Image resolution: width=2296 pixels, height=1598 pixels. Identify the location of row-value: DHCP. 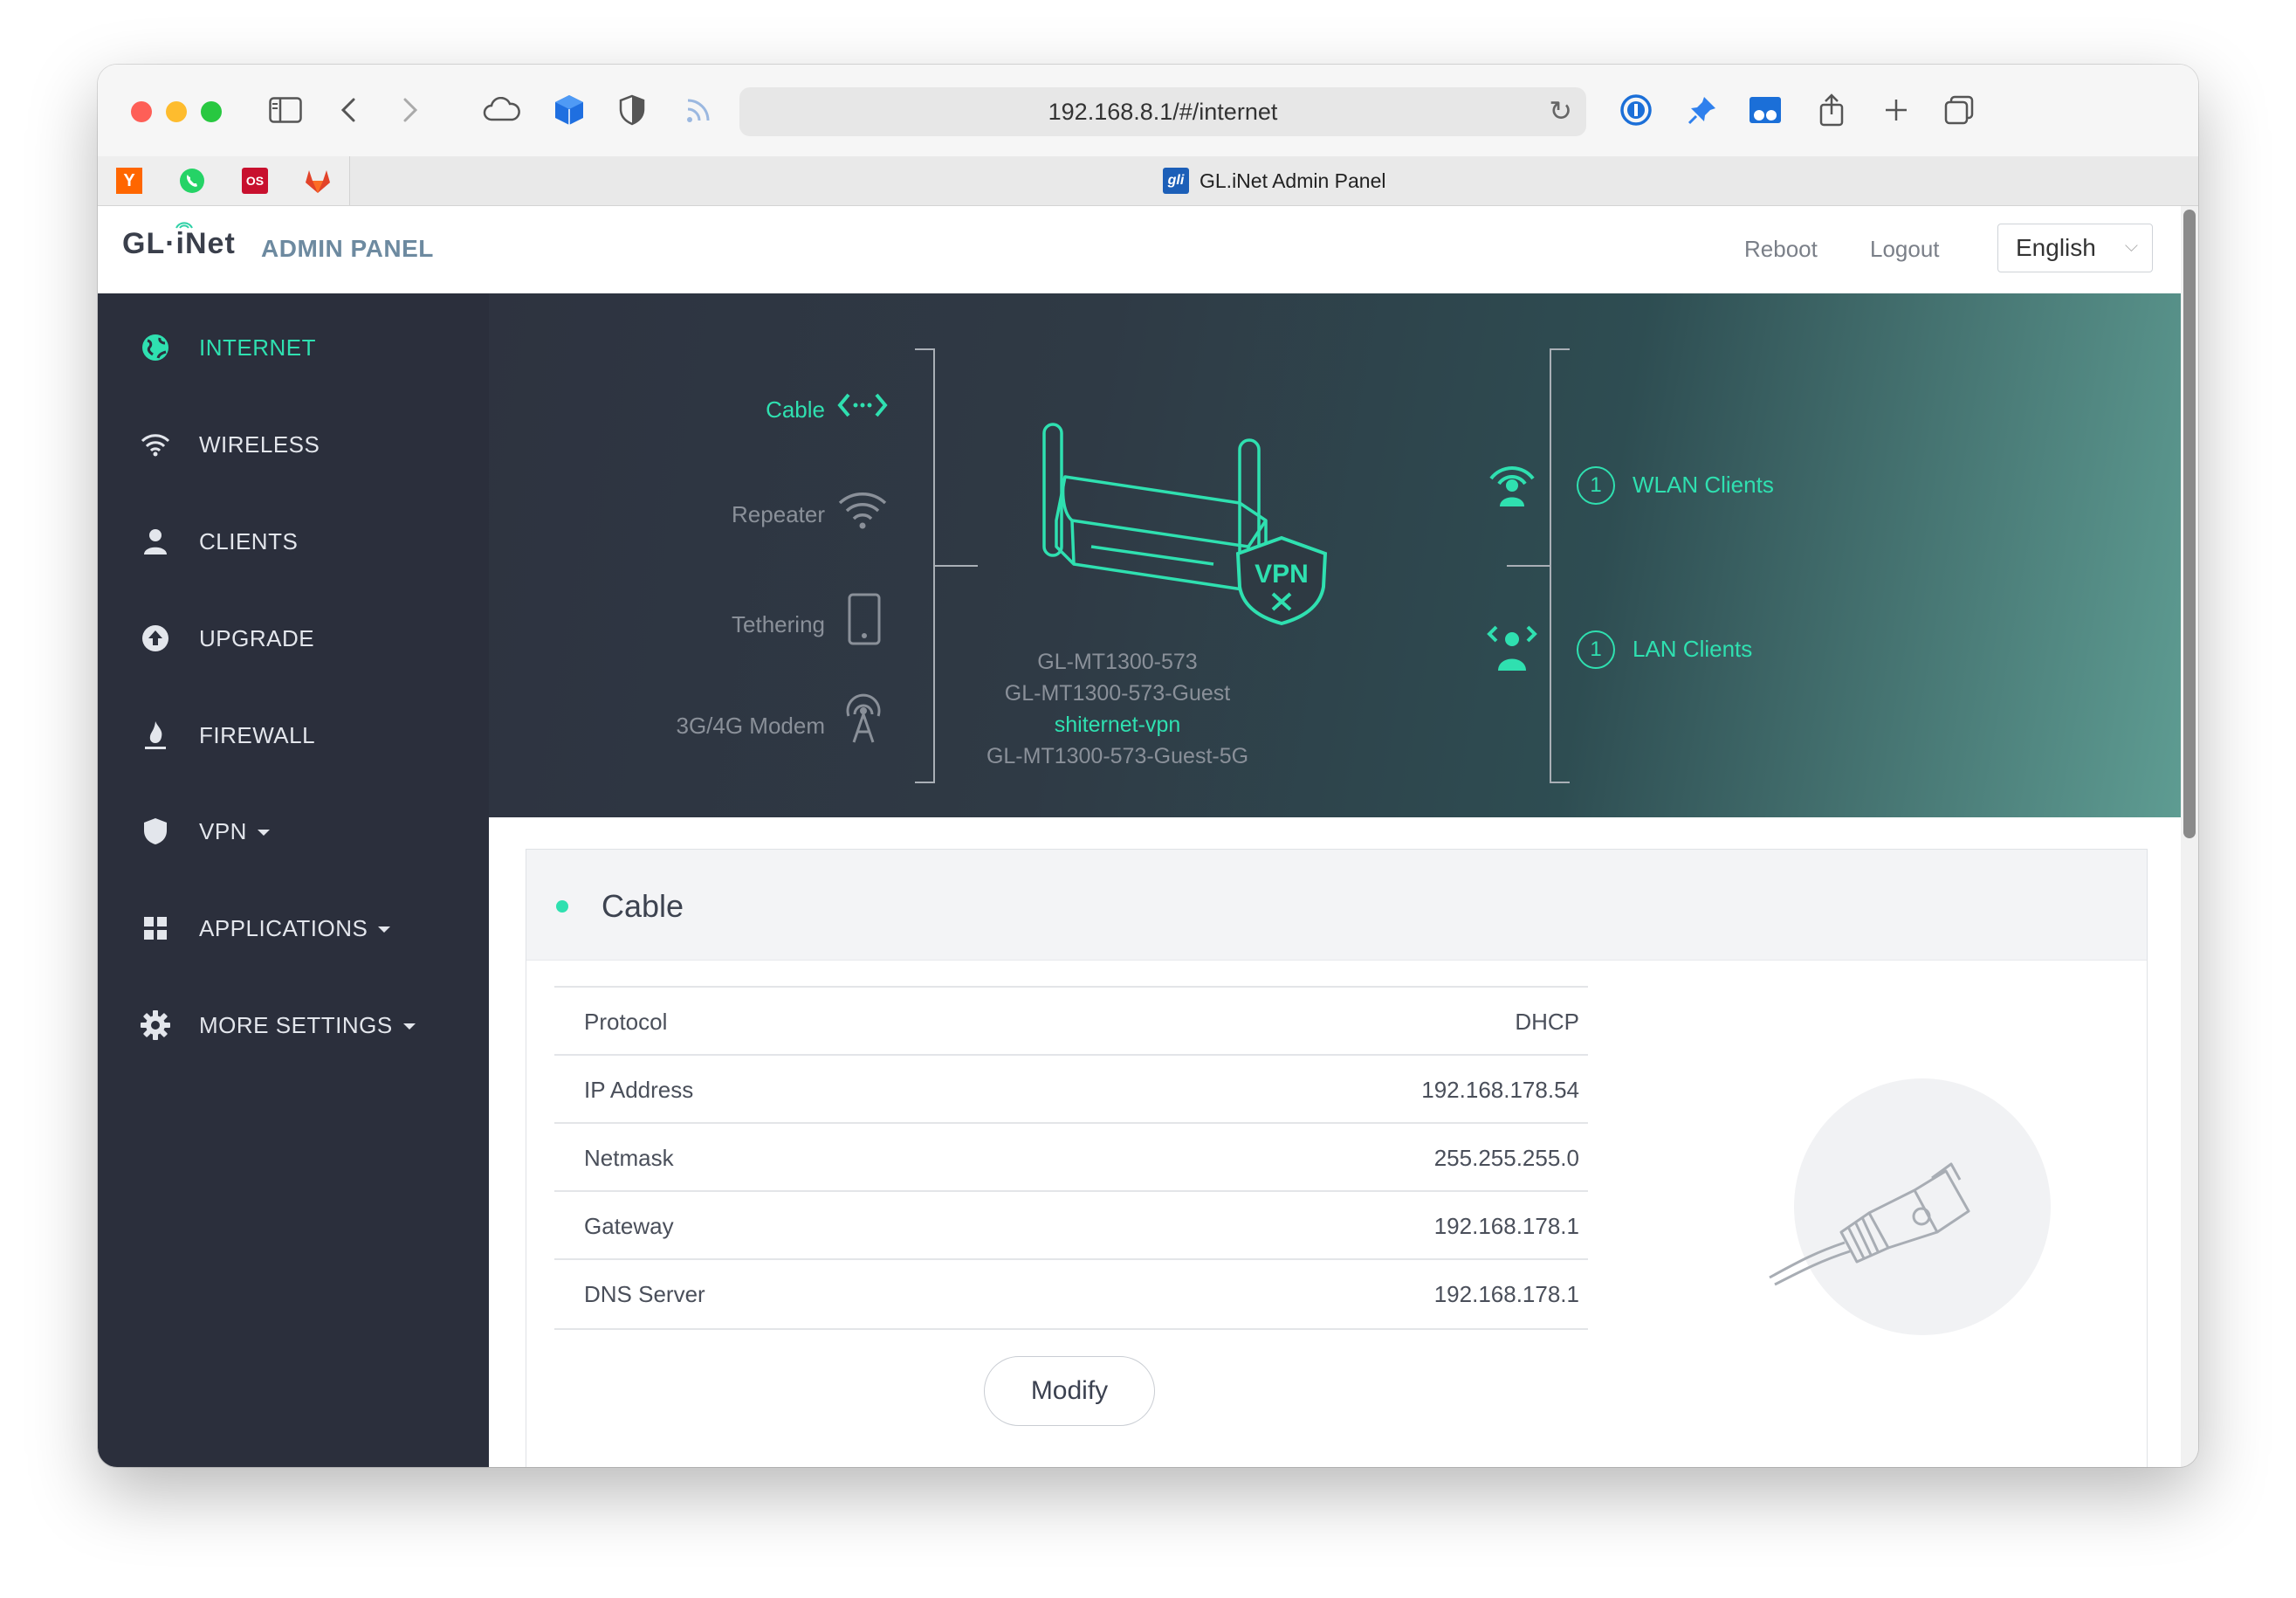
(1547, 1022).